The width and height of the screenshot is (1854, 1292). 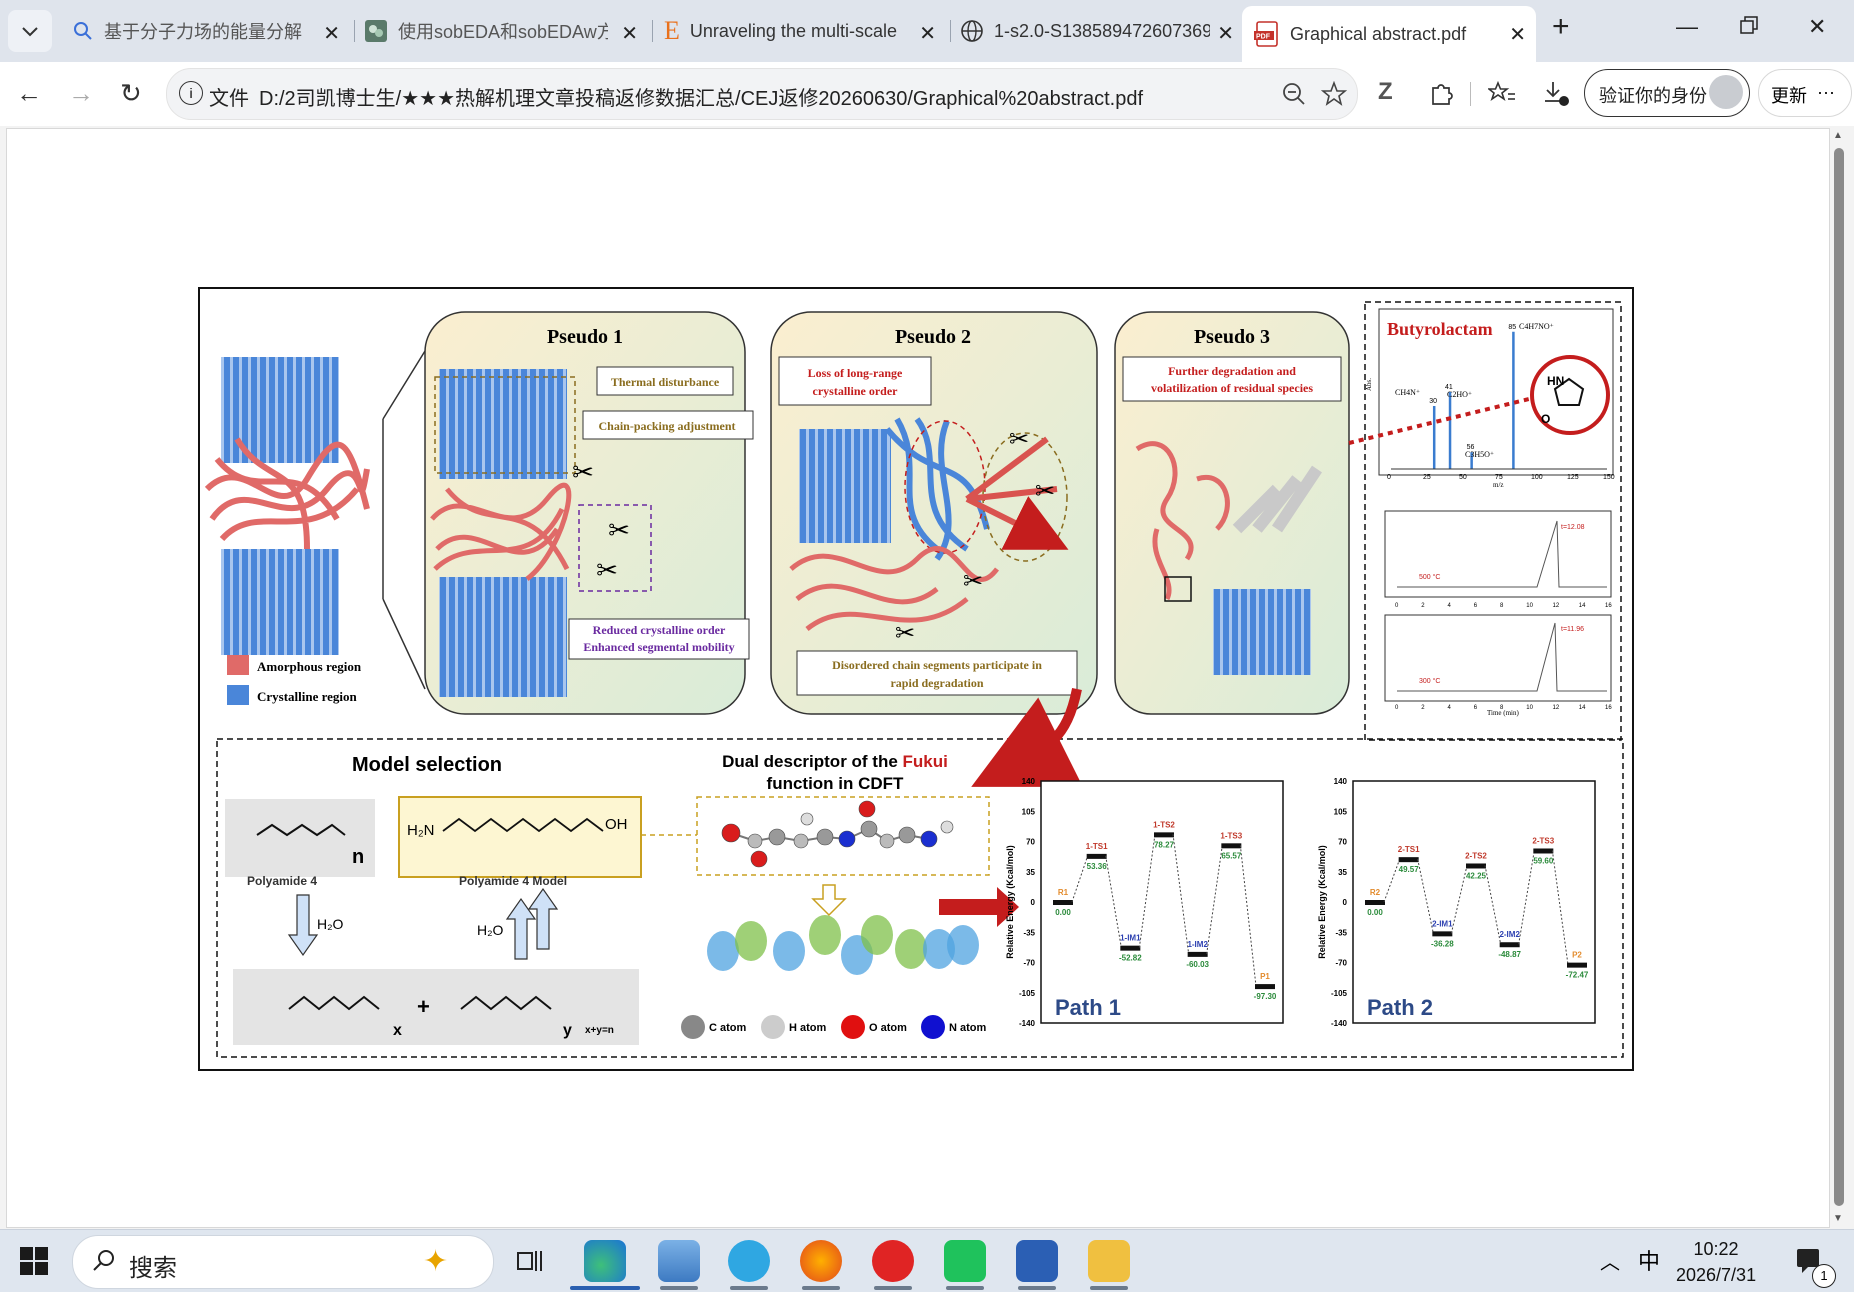 I want to click on task-view-icon, so click(x=530, y=1261).